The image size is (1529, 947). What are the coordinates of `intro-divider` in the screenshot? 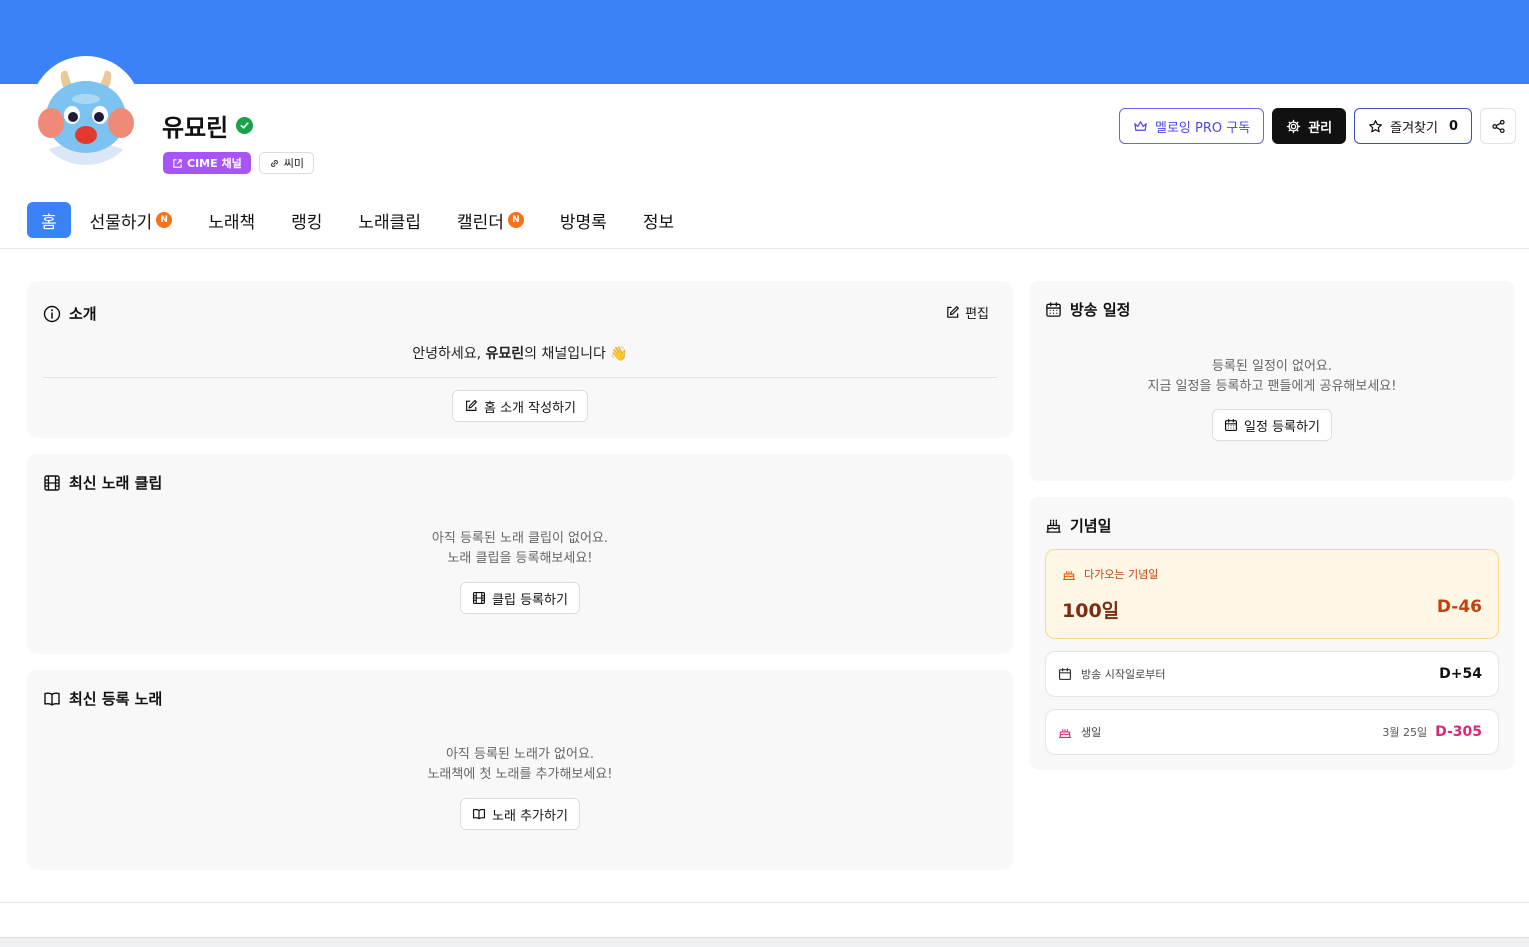 It's located at (520, 377).